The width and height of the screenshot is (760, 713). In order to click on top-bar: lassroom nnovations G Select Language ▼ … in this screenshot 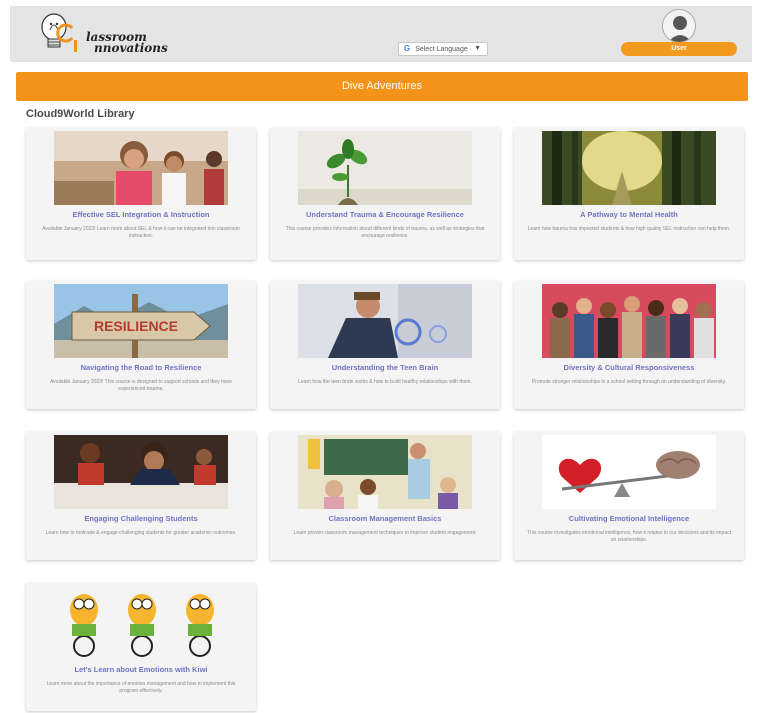, I will do `click(381, 34)`.